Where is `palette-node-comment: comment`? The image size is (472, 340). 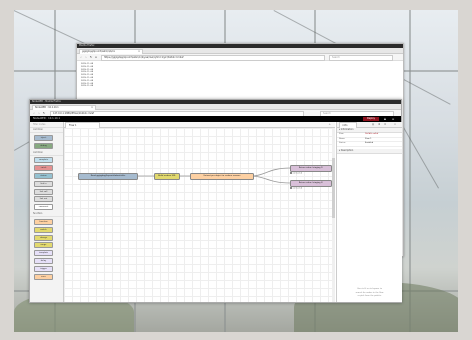
palette-node-comment: comment is located at coordinates (43, 207).